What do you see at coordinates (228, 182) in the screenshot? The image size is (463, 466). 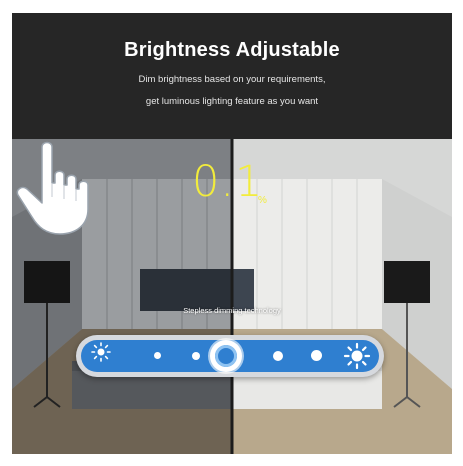 I see `brightness-value: 0.1` at bounding box center [228, 182].